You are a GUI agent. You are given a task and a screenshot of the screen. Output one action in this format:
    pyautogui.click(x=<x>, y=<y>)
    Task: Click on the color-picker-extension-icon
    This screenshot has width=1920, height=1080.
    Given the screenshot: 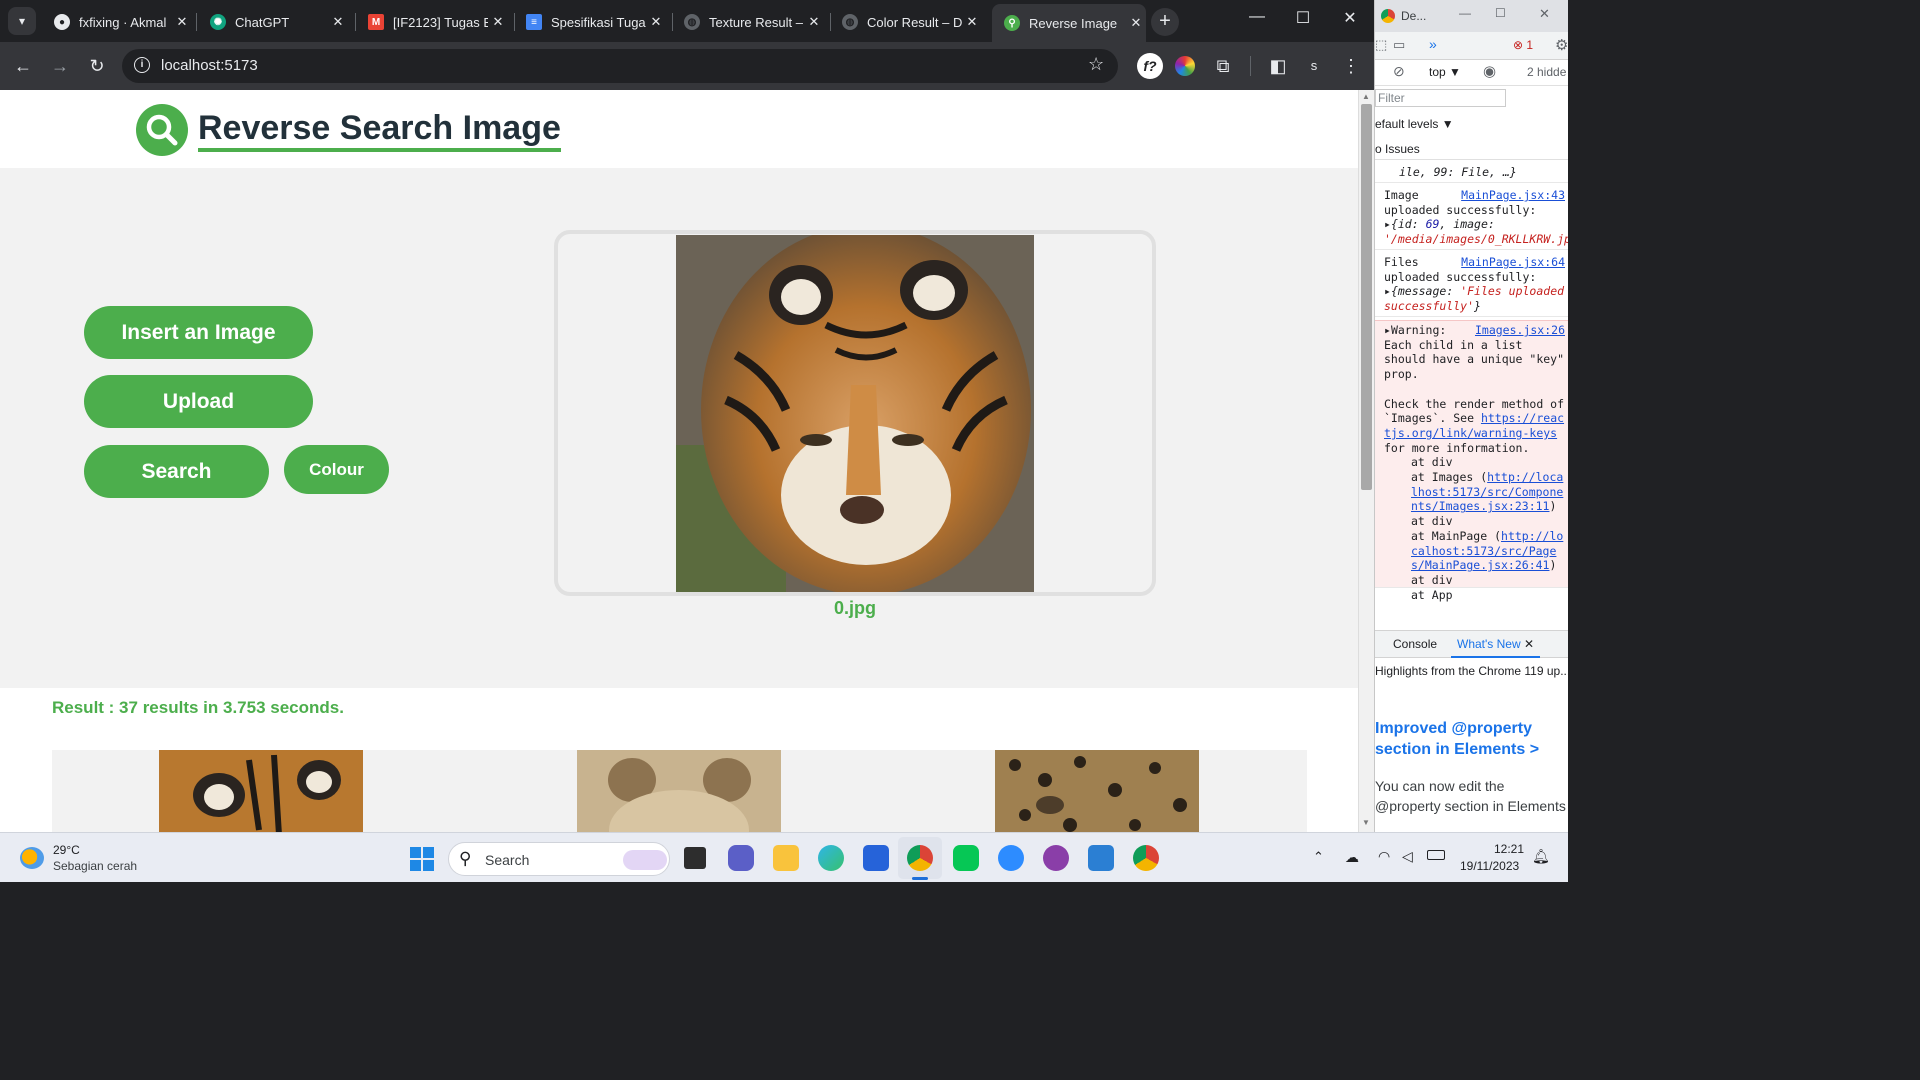 What is the action you would take?
    pyautogui.click(x=1185, y=66)
    